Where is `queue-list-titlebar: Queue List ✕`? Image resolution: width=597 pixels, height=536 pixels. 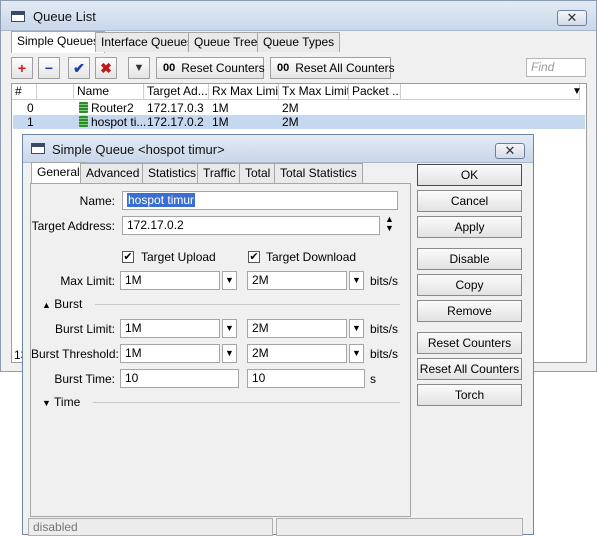 queue-list-titlebar: Queue List ✕ is located at coordinates (298, 16).